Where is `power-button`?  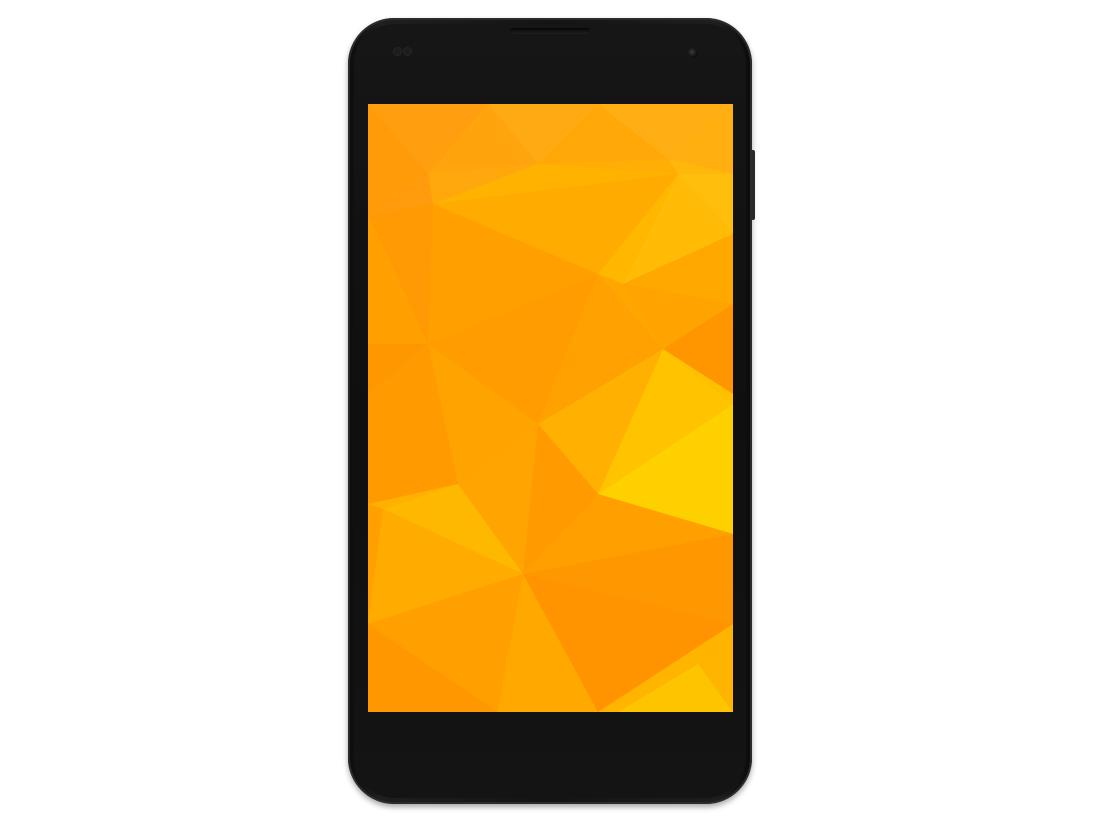 power-button is located at coordinates (753, 185).